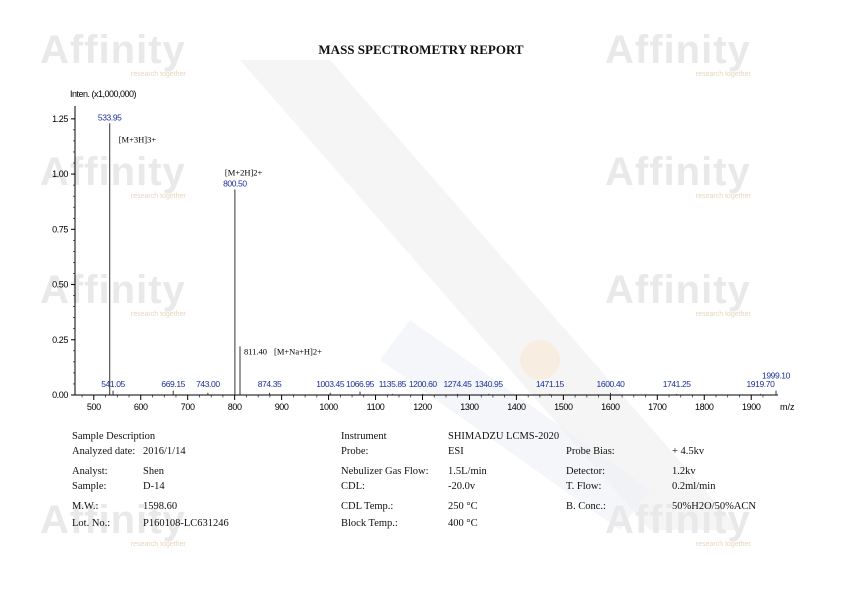 This screenshot has width=842, height=596. I want to click on bconc-value: 50%H2O/50%ACN, so click(714, 506).